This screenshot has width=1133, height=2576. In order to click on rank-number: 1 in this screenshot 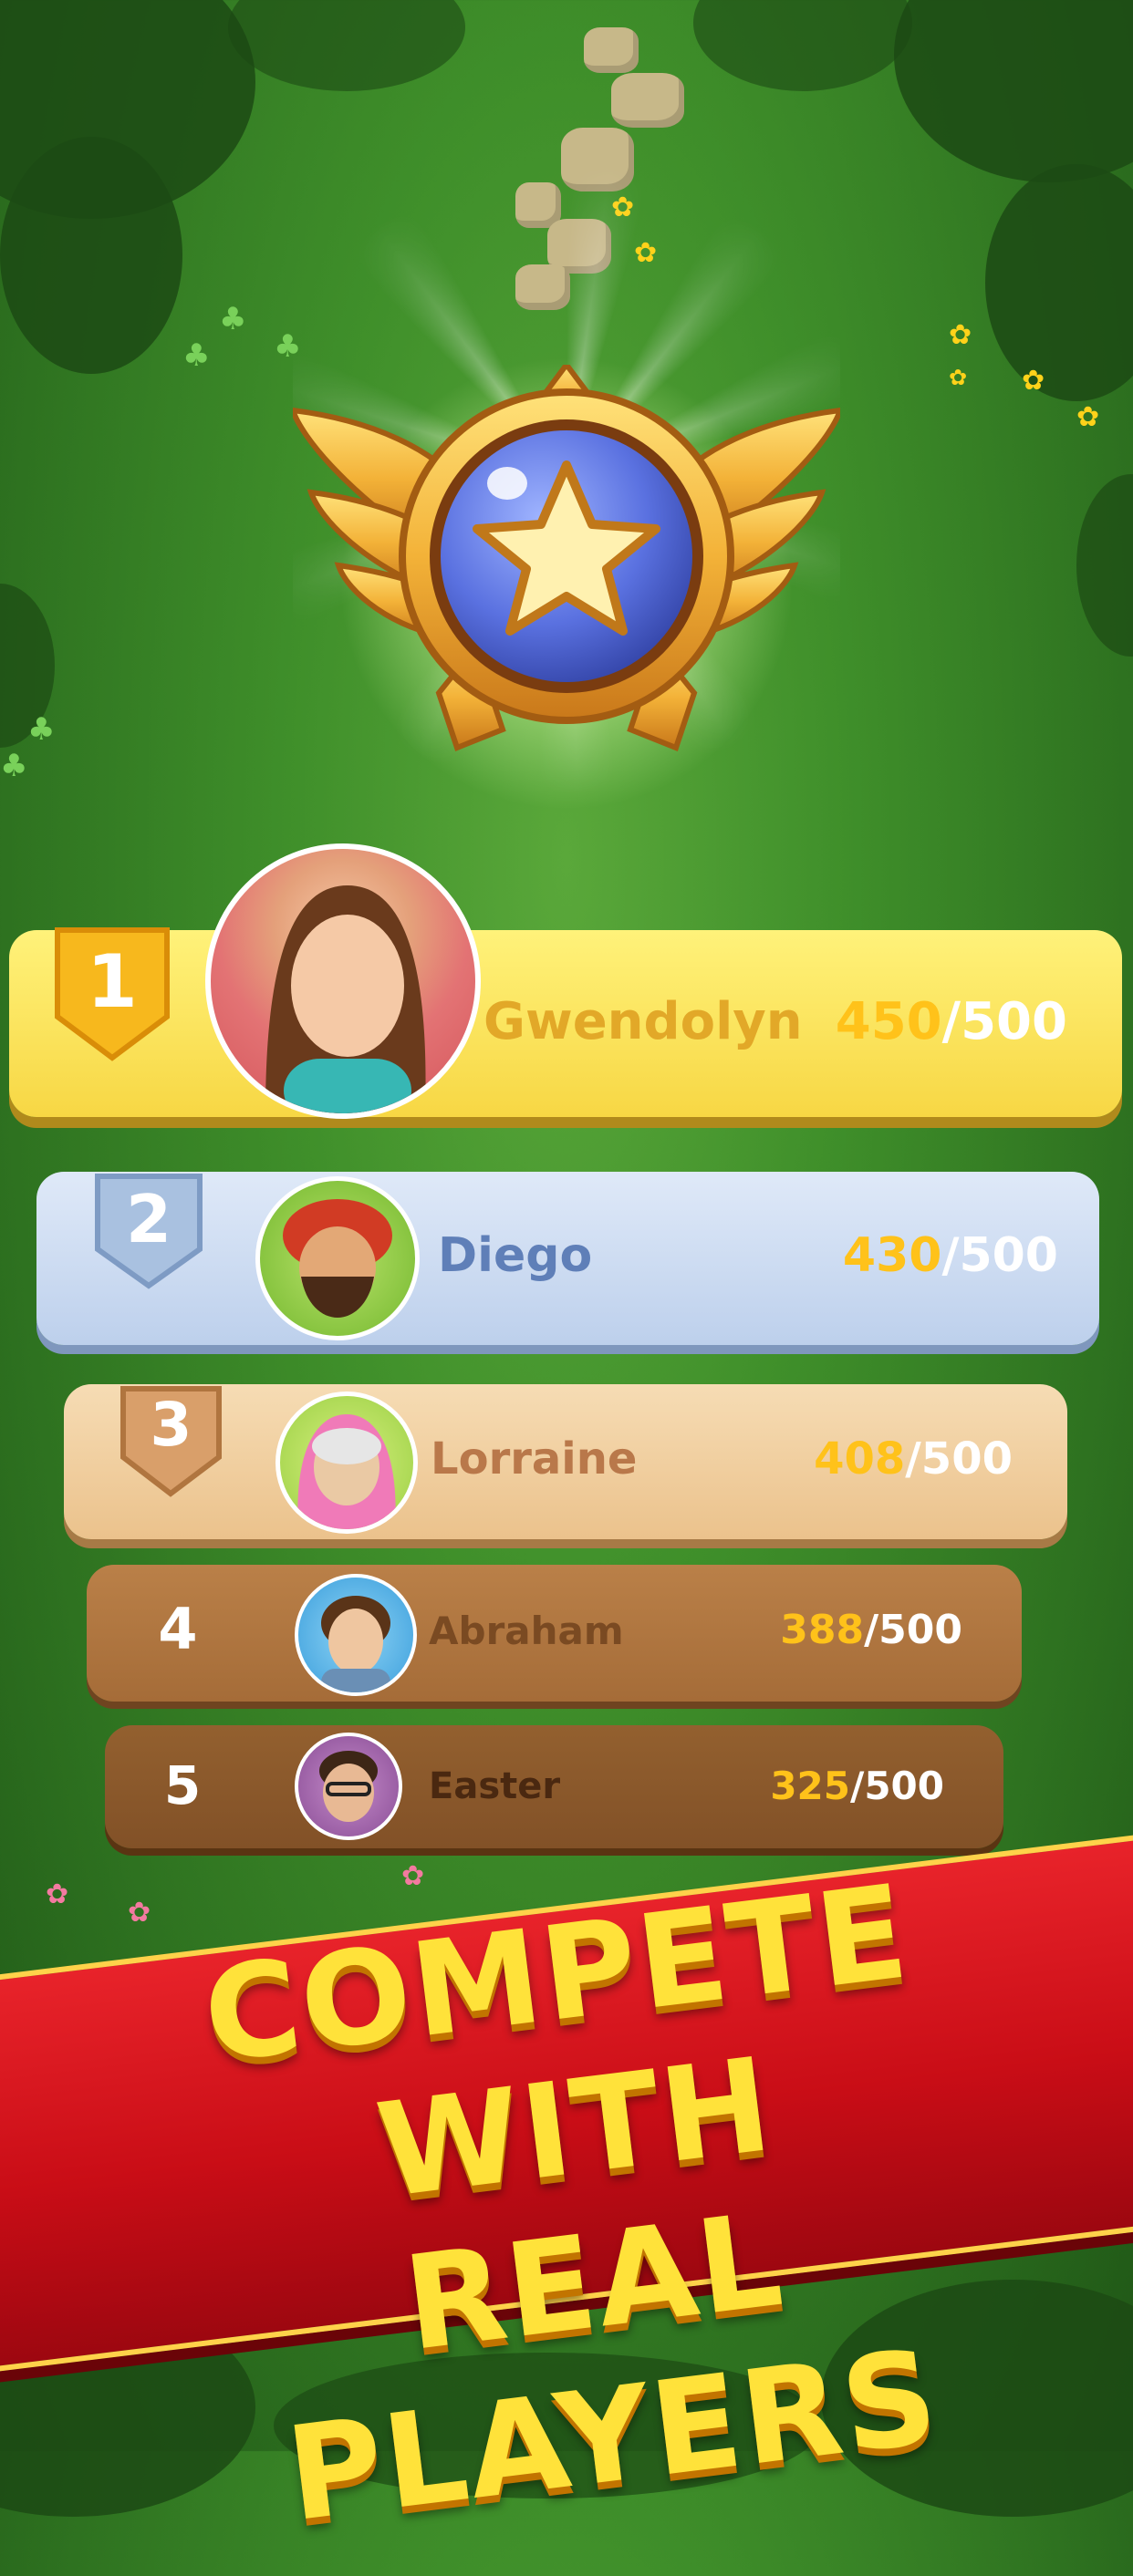, I will do `click(113, 981)`.